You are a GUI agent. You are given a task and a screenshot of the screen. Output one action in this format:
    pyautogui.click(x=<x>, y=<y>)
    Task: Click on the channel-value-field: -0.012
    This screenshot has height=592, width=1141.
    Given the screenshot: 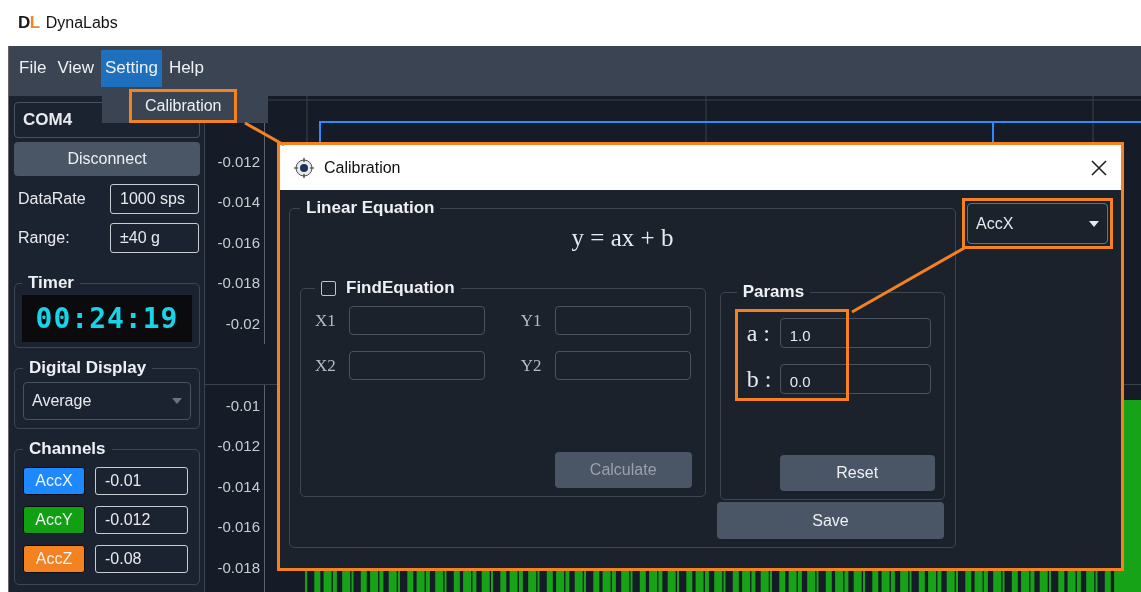 What is the action you would take?
    pyautogui.click(x=141, y=520)
    